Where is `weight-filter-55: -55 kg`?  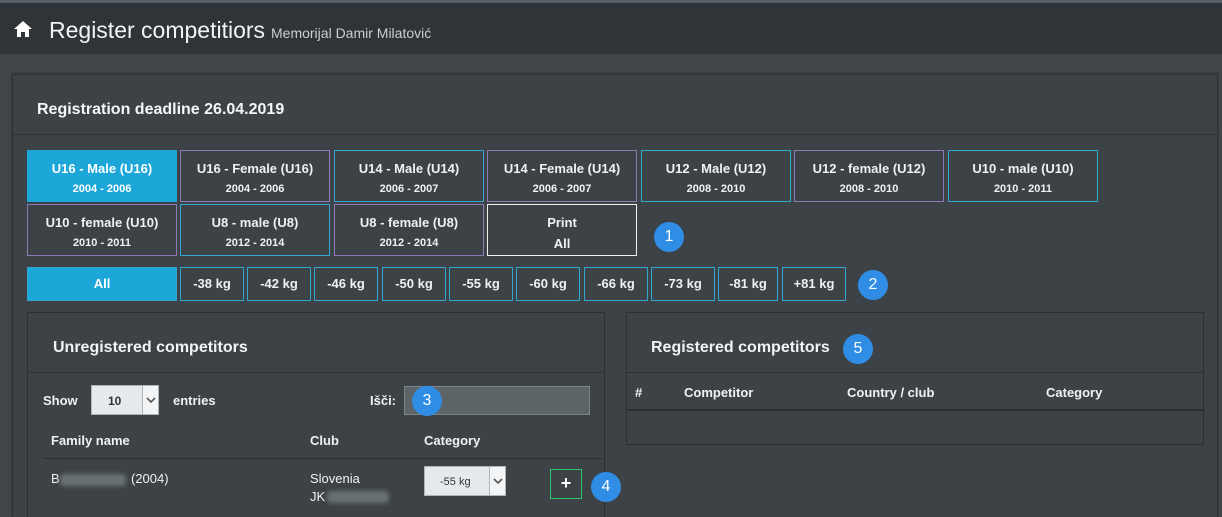
weight-filter-55: -55 kg is located at coordinates (481, 284).